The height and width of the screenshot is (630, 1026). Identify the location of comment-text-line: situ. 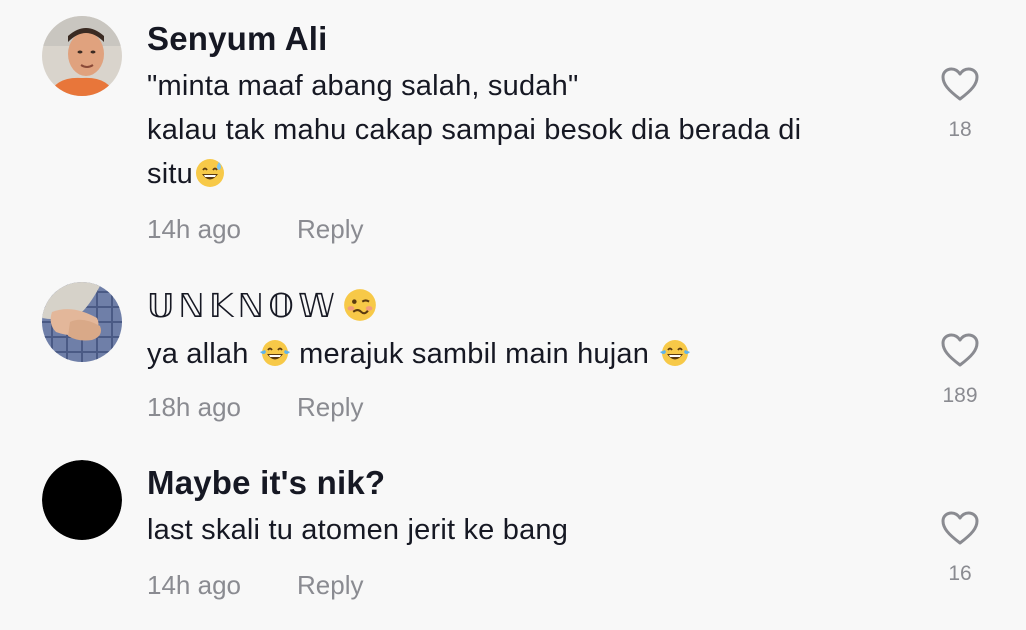
(186, 174).